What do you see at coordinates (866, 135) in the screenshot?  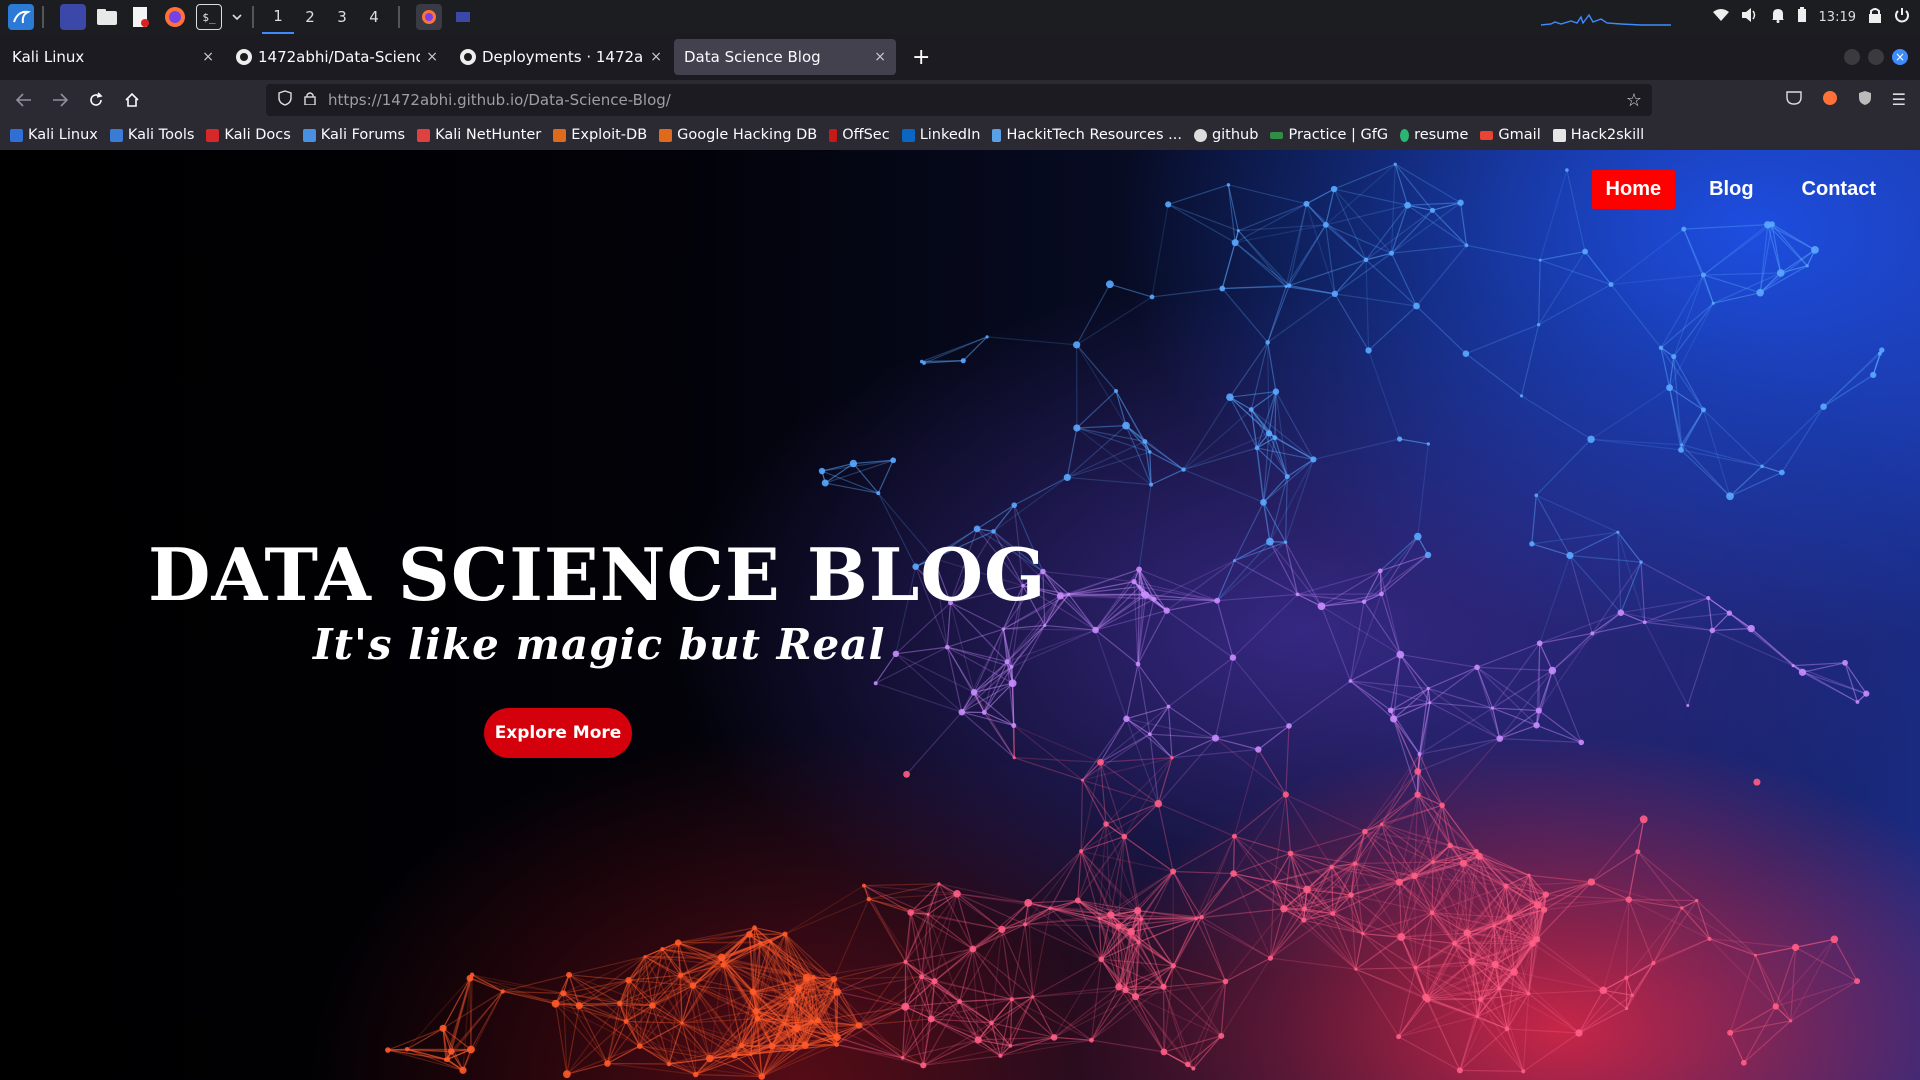 I see `bookmark-label: OffSec` at bounding box center [866, 135].